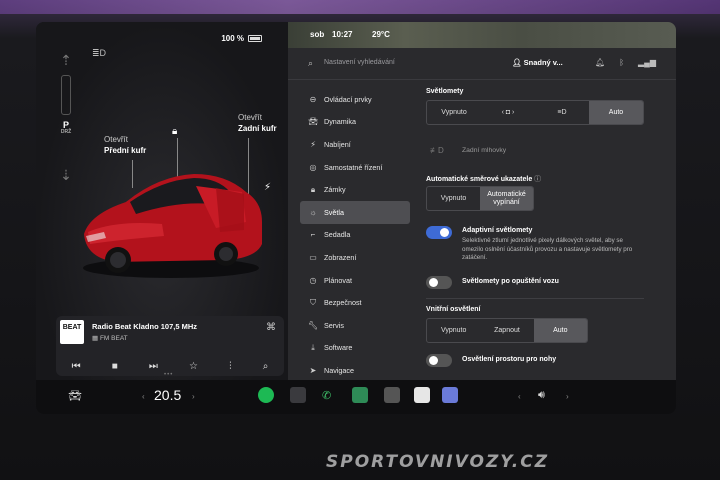 The height and width of the screenshot is (480, 720). What do you see at coordinates (381, 34) in the screenshot?
I see `outside-temp: 29°C` at bounding box center [381, 34].